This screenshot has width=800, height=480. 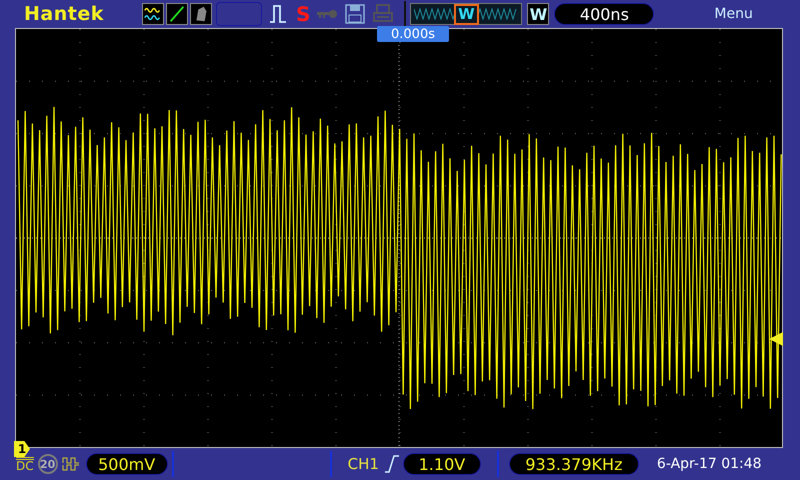 What do you see at coordinates (733, 14) in the screenshot?
I see `menu-button: Menu` at bounding box center [733, 14].